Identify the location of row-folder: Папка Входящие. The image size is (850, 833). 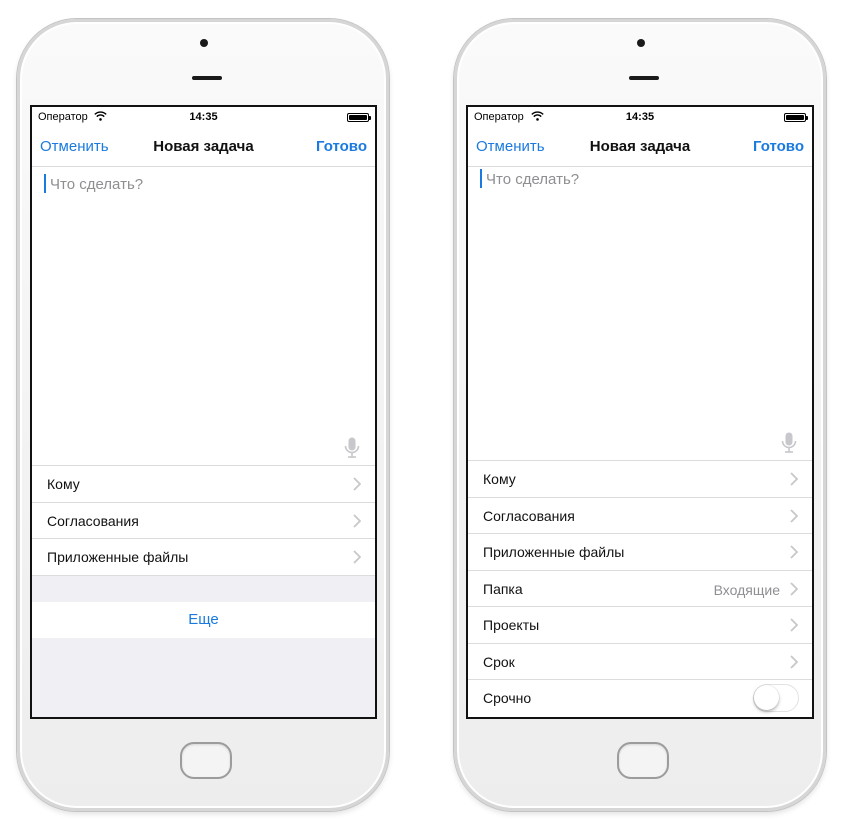
(640, 589).